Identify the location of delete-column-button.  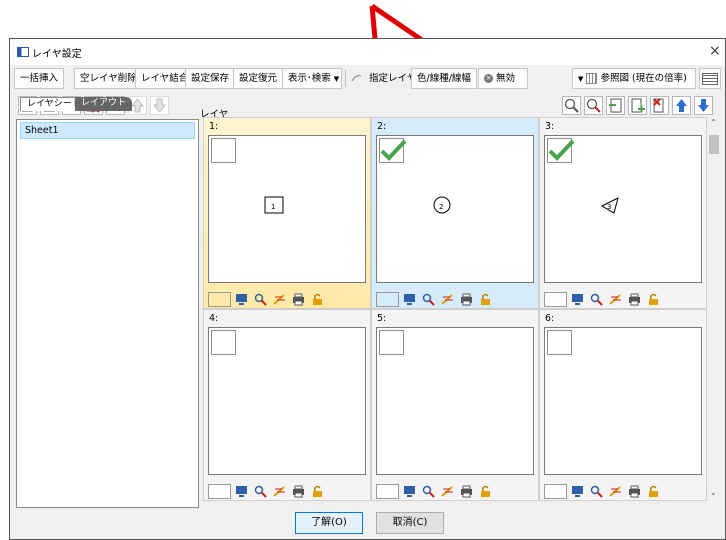
(659, 105).